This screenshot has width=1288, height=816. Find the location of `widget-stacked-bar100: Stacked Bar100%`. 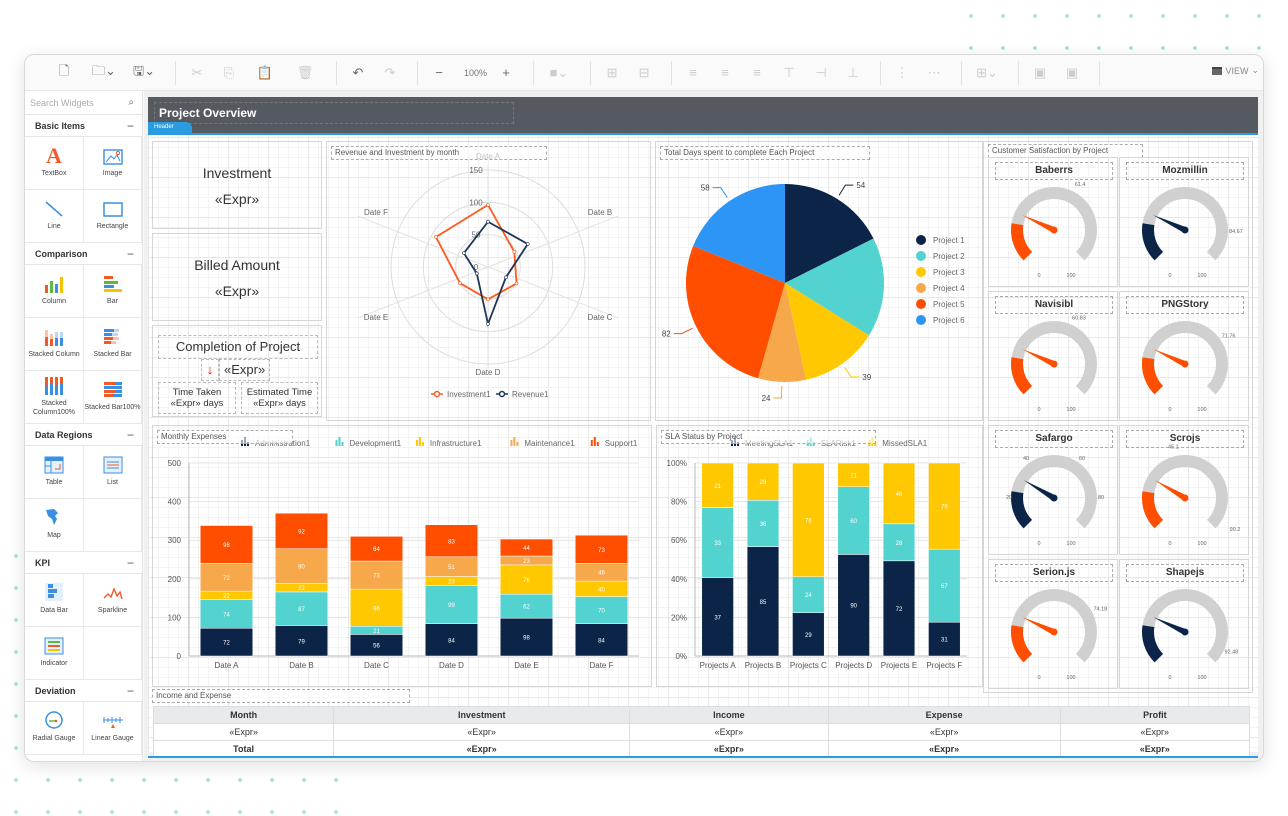

widget-stacked-bar100: Stacked Bar100% is located at coordinates (113, 397).